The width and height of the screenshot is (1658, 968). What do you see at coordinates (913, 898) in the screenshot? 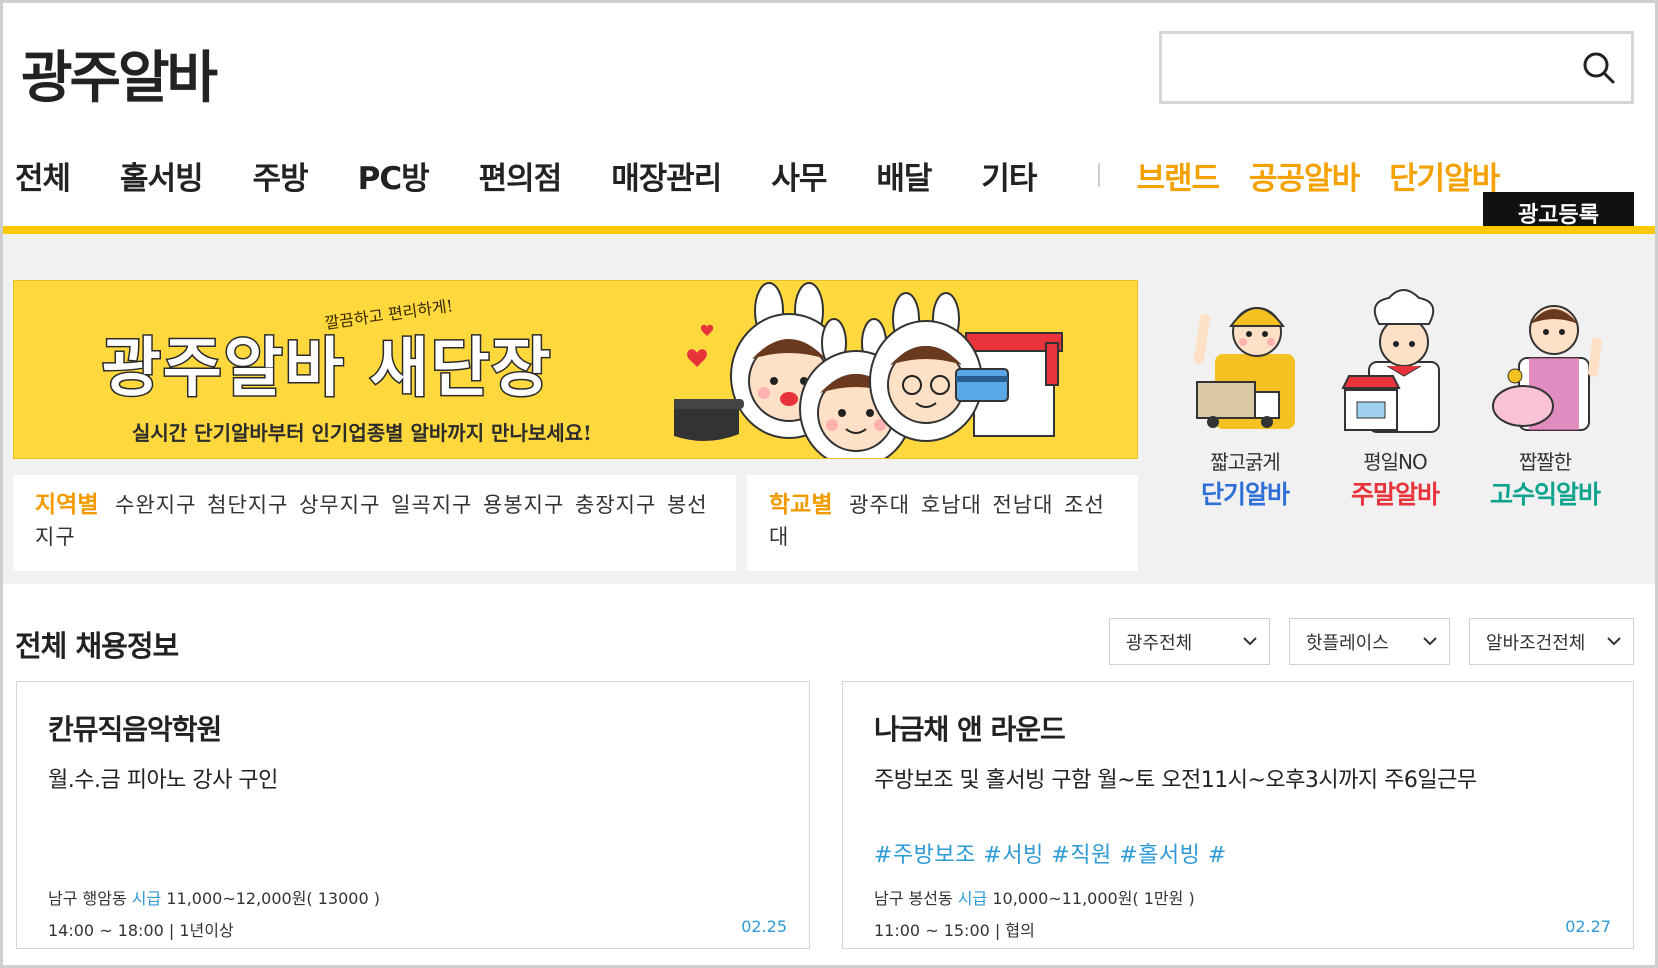
I see `job-area: 남구 봉선동` at bounding box center [913, 898].